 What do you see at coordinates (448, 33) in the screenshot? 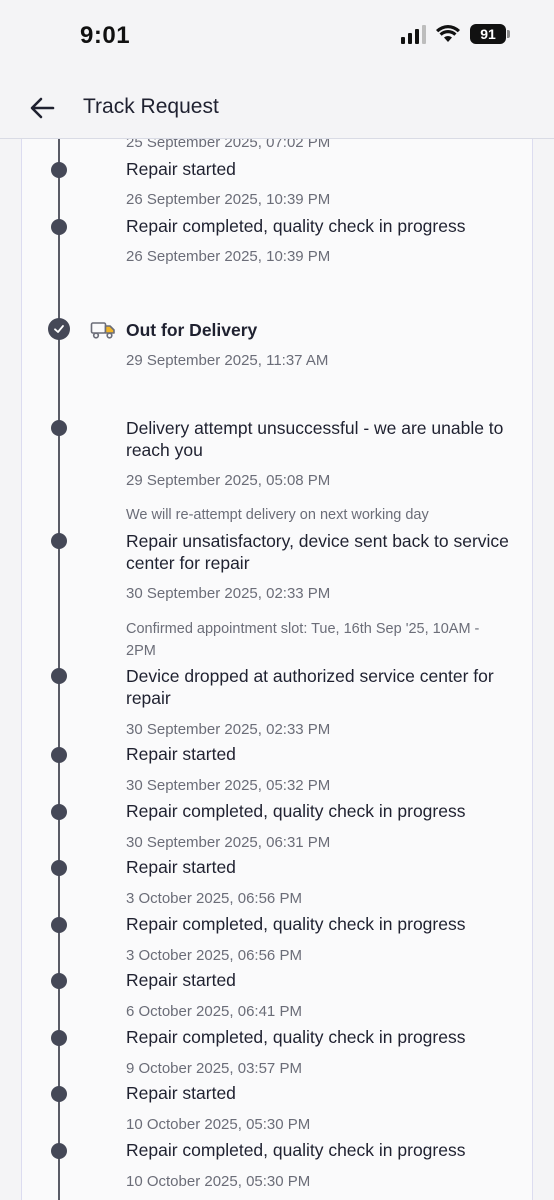
I see `wifi-icon` at bounding box center [448, 33].